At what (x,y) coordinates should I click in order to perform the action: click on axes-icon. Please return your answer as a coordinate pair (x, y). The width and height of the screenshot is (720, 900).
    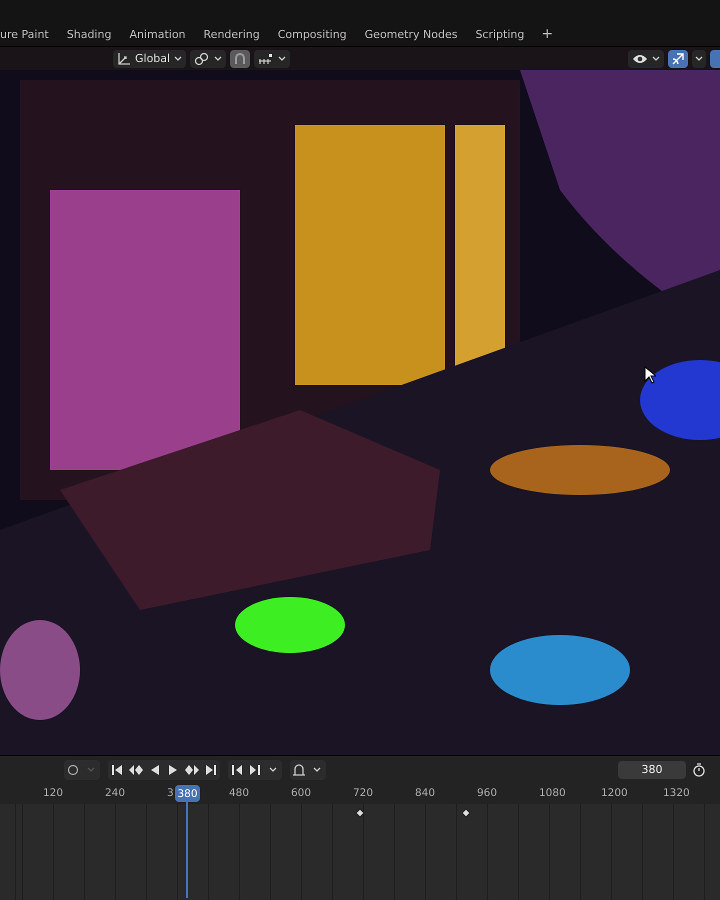
    Looking at the image, I should click on (124, 59).